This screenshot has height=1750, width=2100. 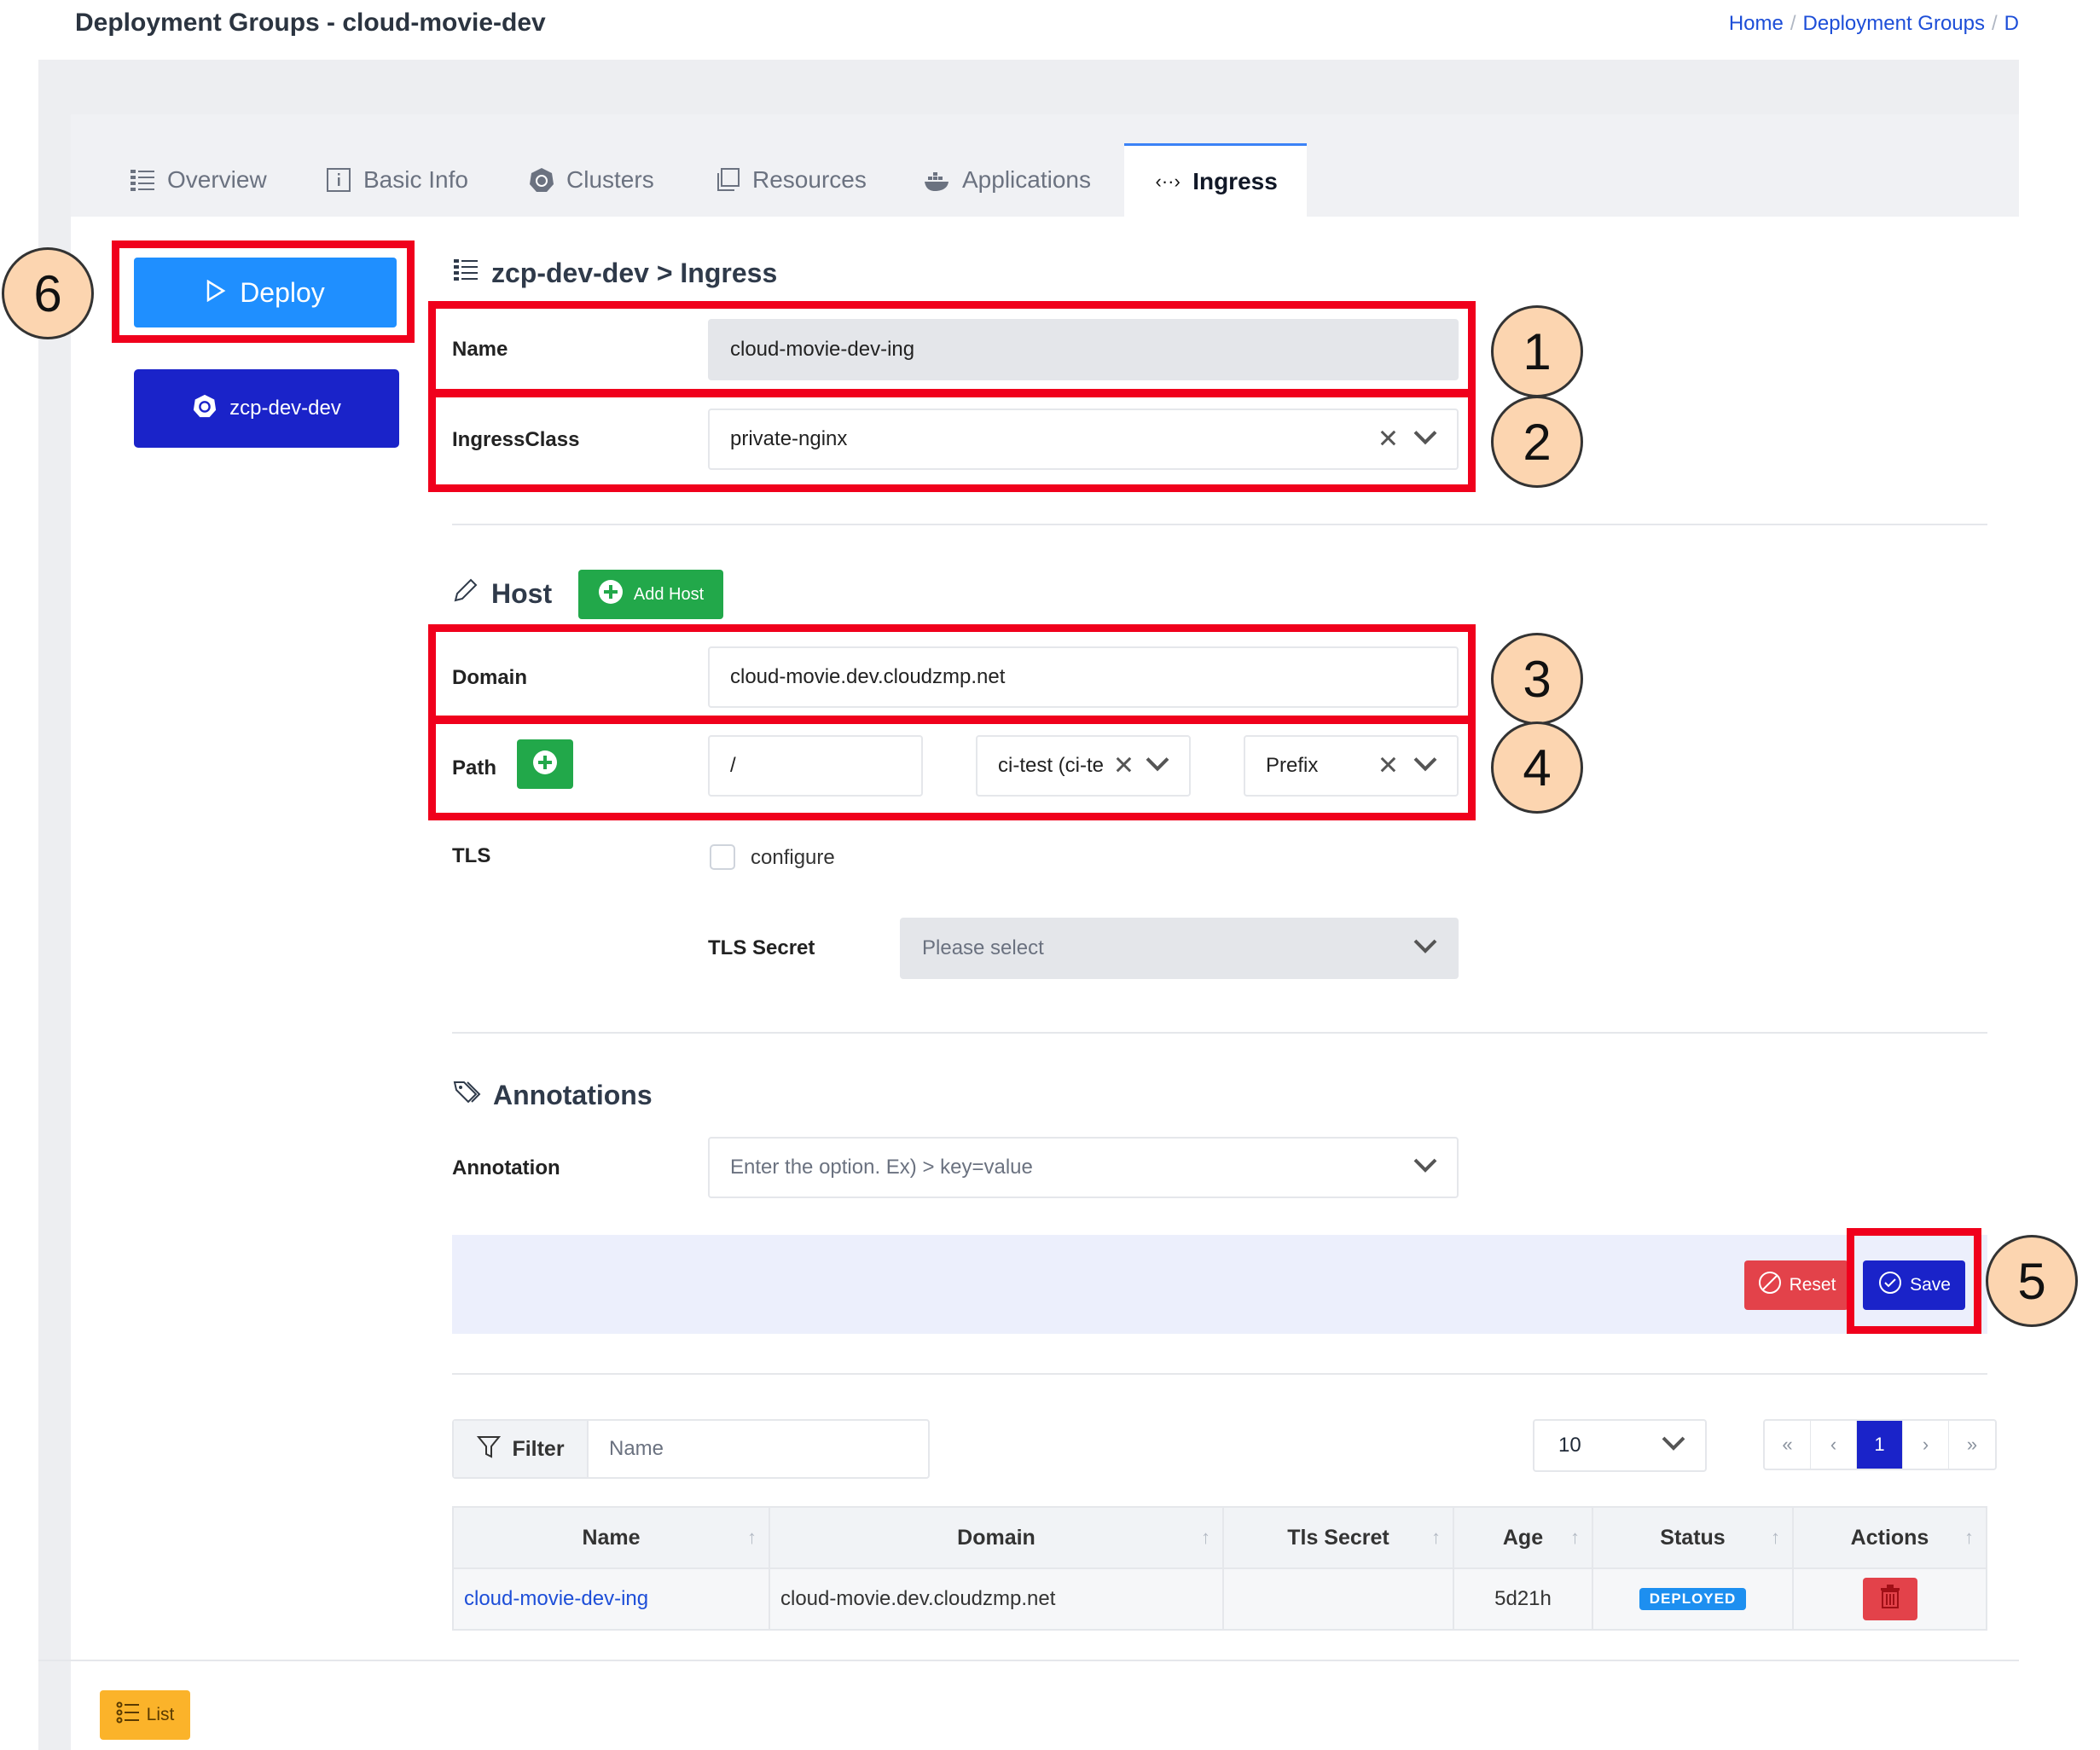 What do you see at coordinates (556, 1599) in the screenshot?
I see `ingress-name-link: cloud-movie-dev-ing` at bounding box center [556, 1599].